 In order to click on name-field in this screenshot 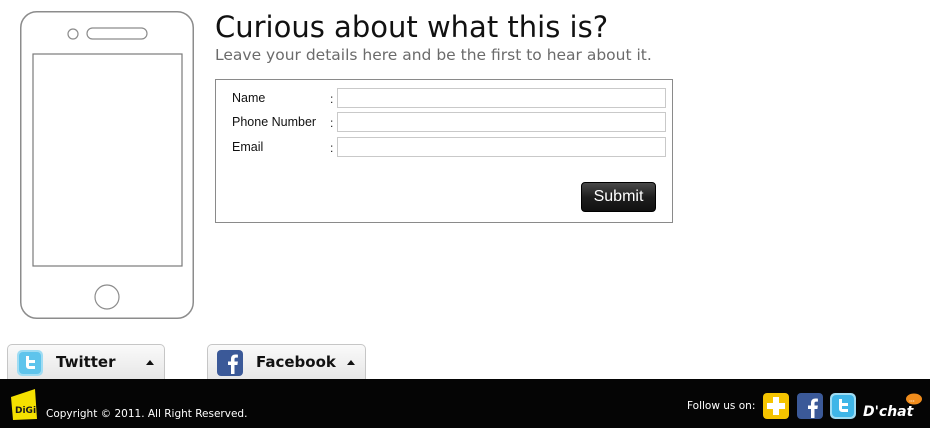, I will do `click(501, 98)`.